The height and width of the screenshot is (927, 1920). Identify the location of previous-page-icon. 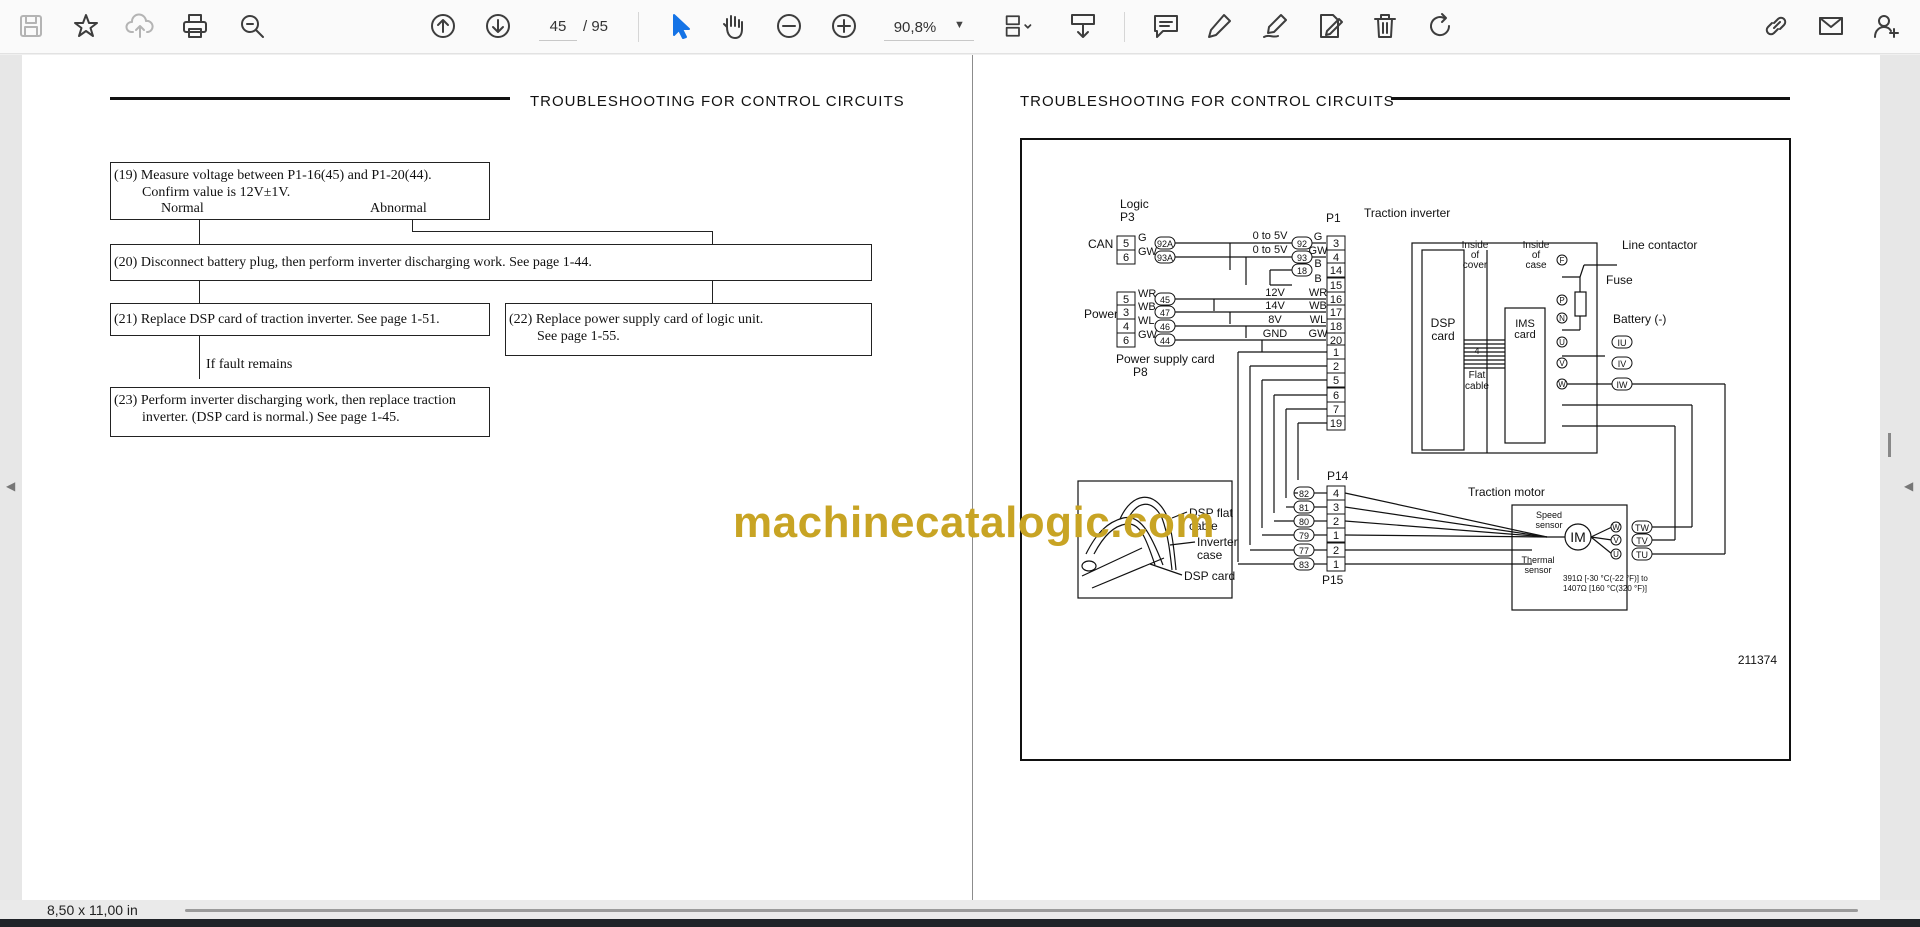
(443, 26).